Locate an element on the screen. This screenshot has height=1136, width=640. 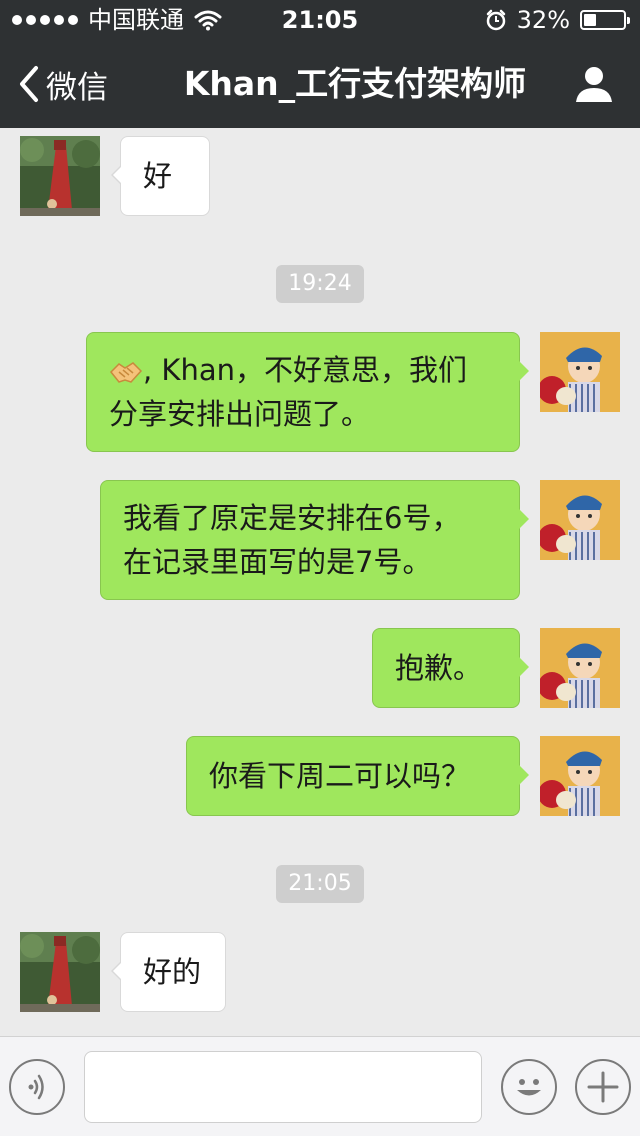
message-bubble-incoming: 好的 is located at coordinates (168, 972).